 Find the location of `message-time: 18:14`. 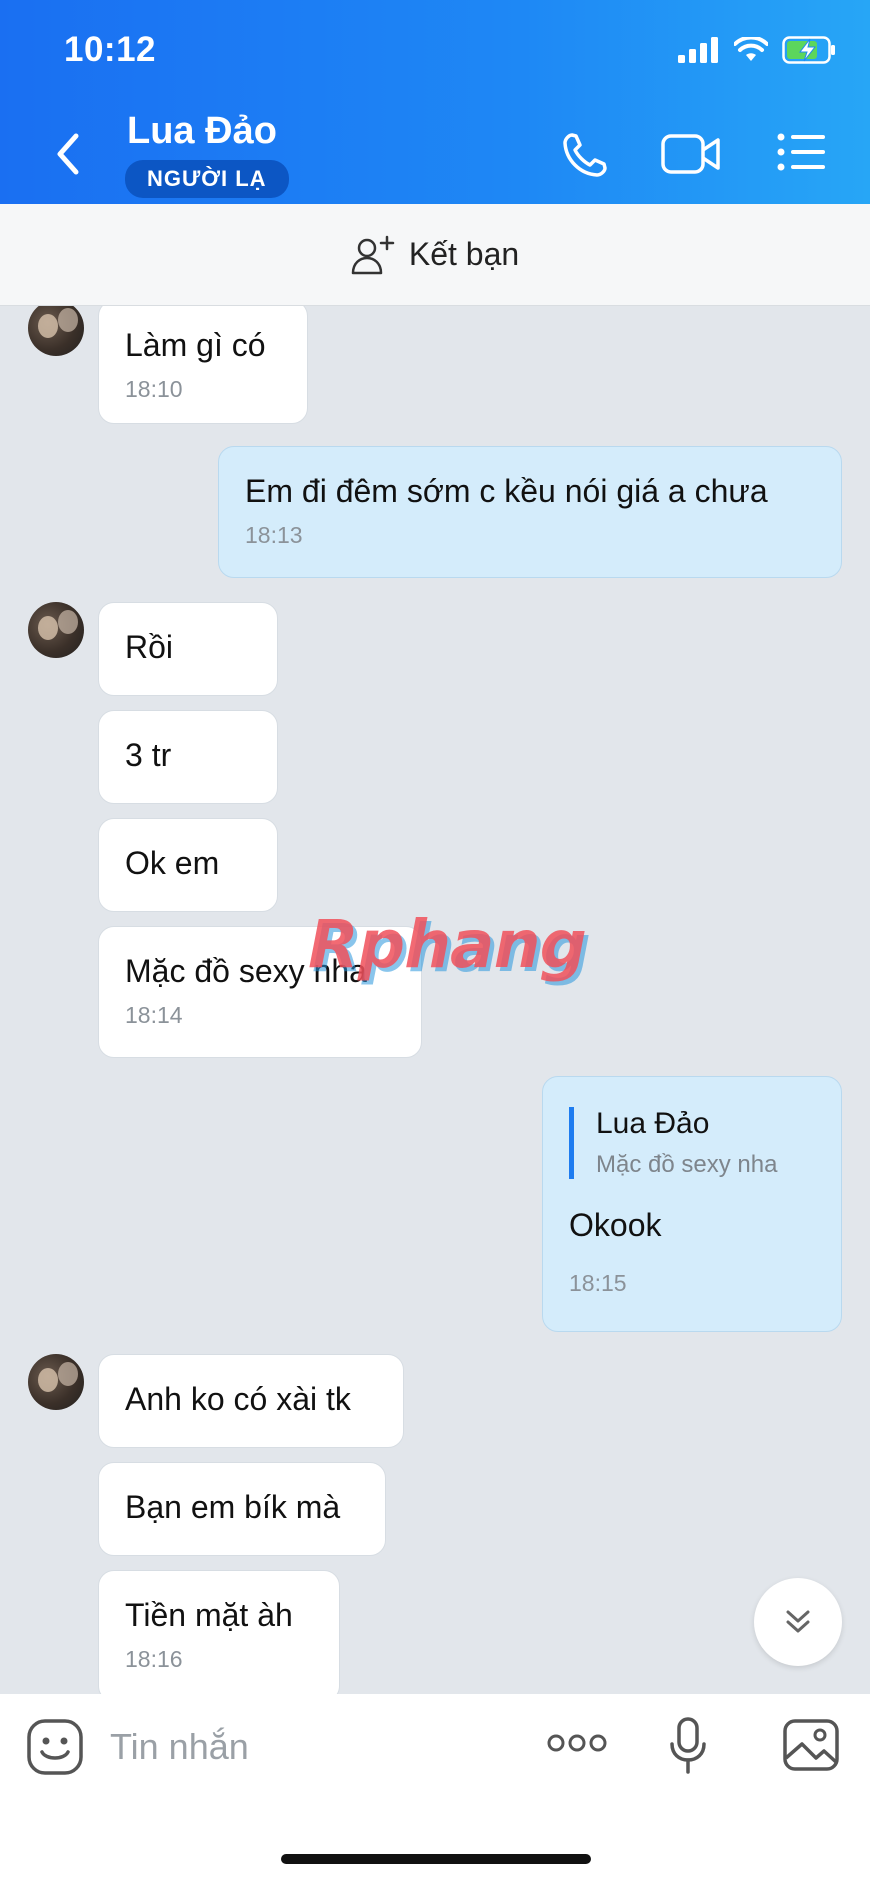

message-time: 18:14 is located at coordinates (154, 1015).